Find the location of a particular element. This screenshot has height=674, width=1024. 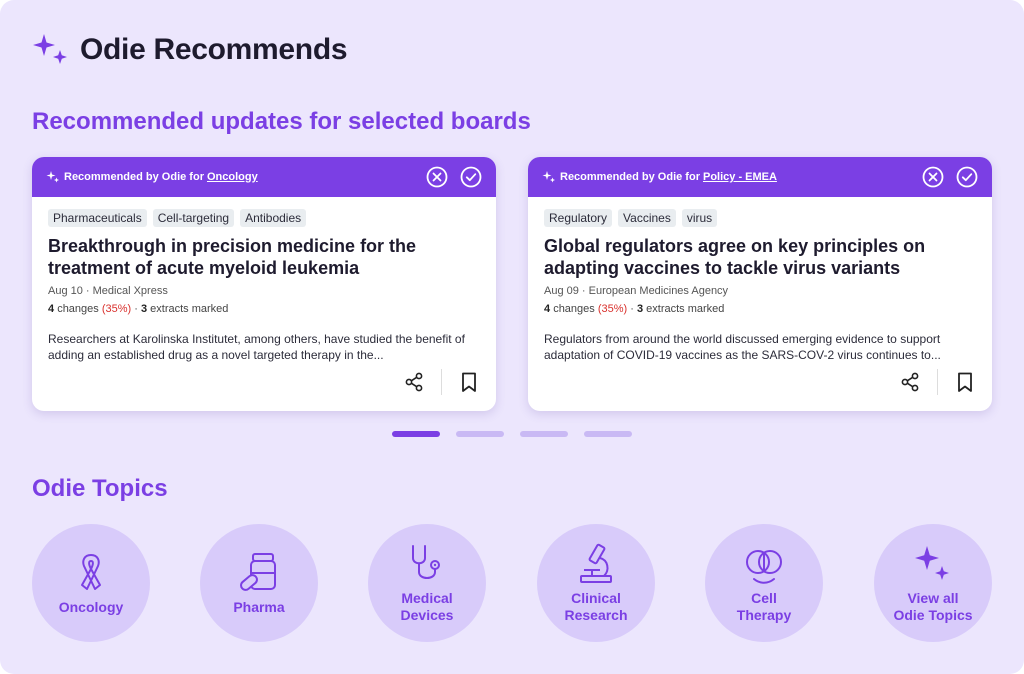

topic-label: Clinical Research is located at coordinates (596, 606).